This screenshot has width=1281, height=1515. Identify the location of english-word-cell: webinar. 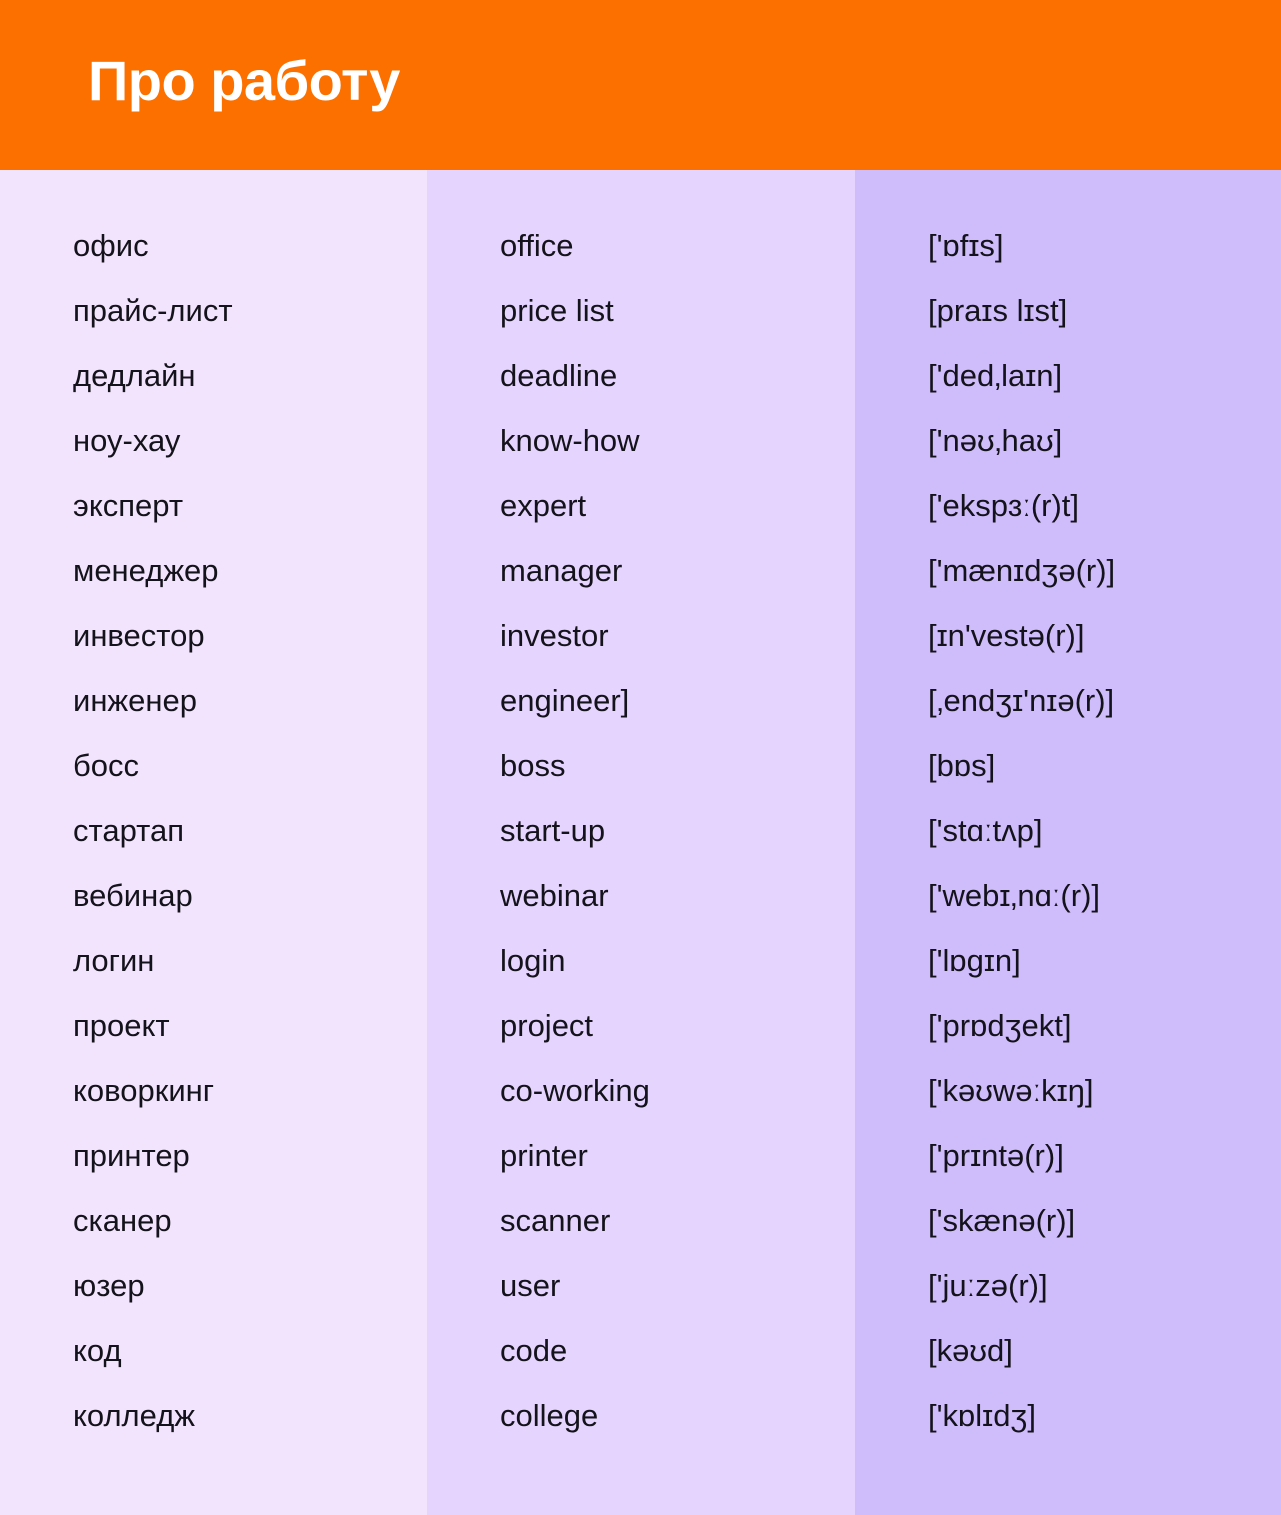
(554, 895).